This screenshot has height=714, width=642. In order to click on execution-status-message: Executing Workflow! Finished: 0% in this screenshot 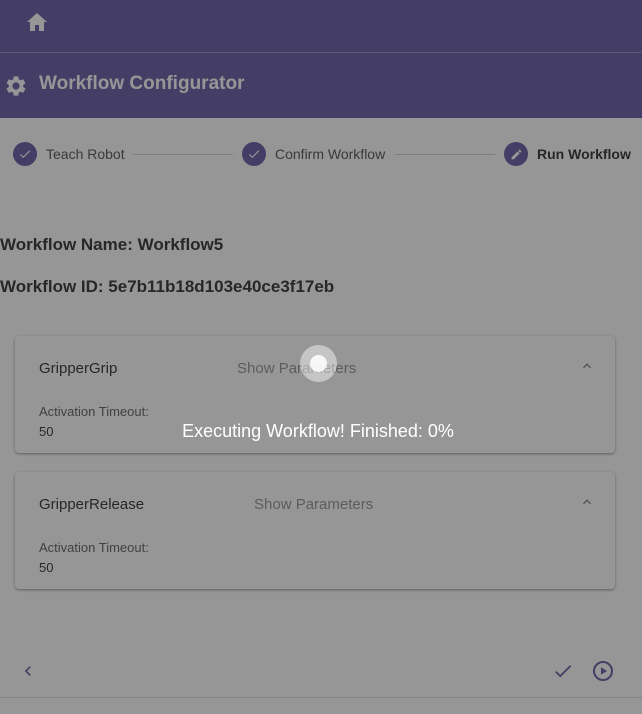, I will do `click(318, 431)`.